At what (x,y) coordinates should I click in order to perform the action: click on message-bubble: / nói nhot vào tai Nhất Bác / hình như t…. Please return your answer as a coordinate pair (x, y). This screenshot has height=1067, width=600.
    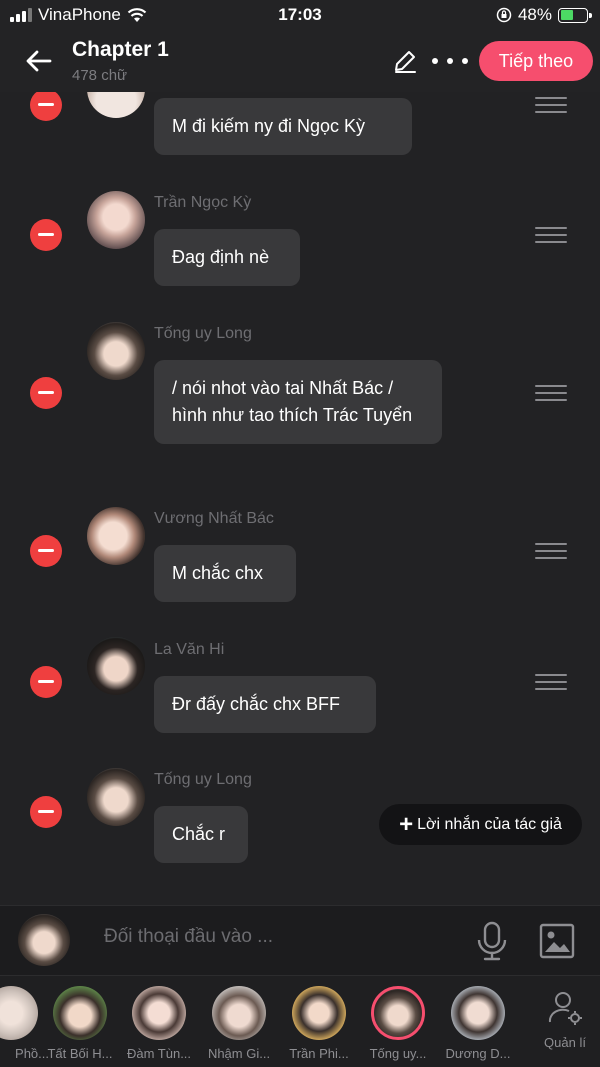
    Looking at the image, I should click on (298, 402).